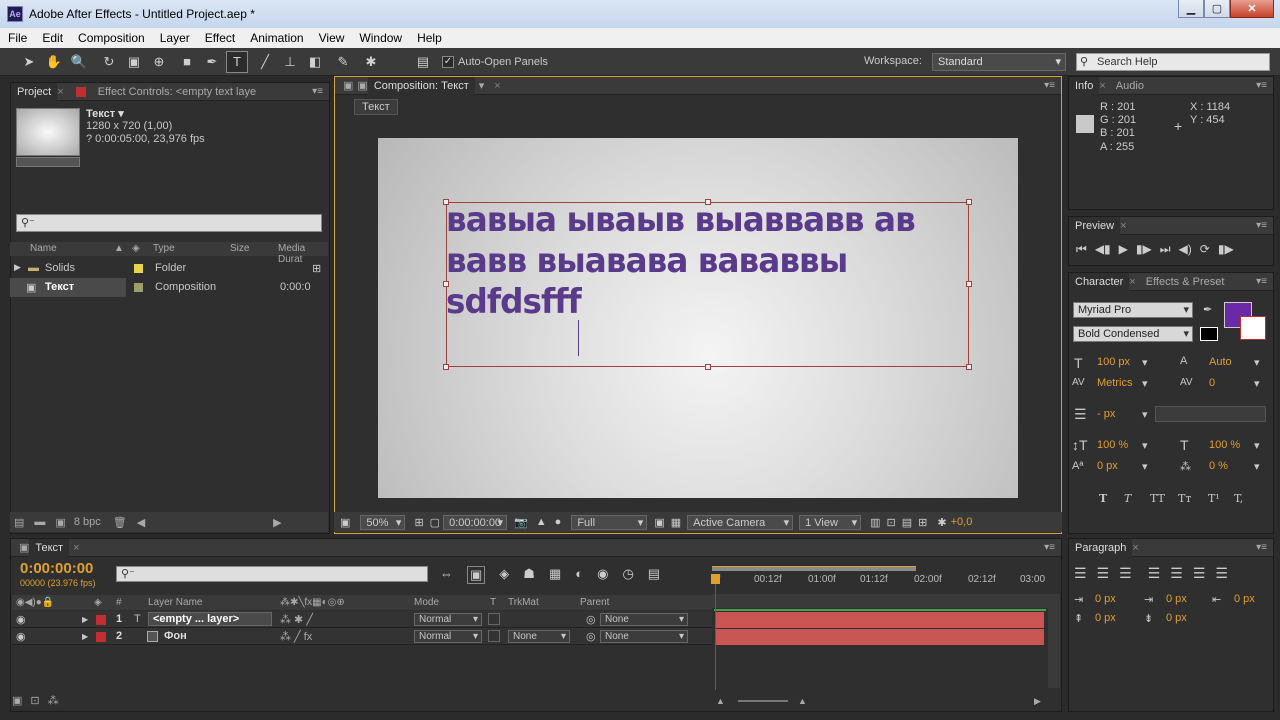 This screenshot has height=720, width=1280. I want to click on scroll-left-icon: ◀, so click(141, 522).